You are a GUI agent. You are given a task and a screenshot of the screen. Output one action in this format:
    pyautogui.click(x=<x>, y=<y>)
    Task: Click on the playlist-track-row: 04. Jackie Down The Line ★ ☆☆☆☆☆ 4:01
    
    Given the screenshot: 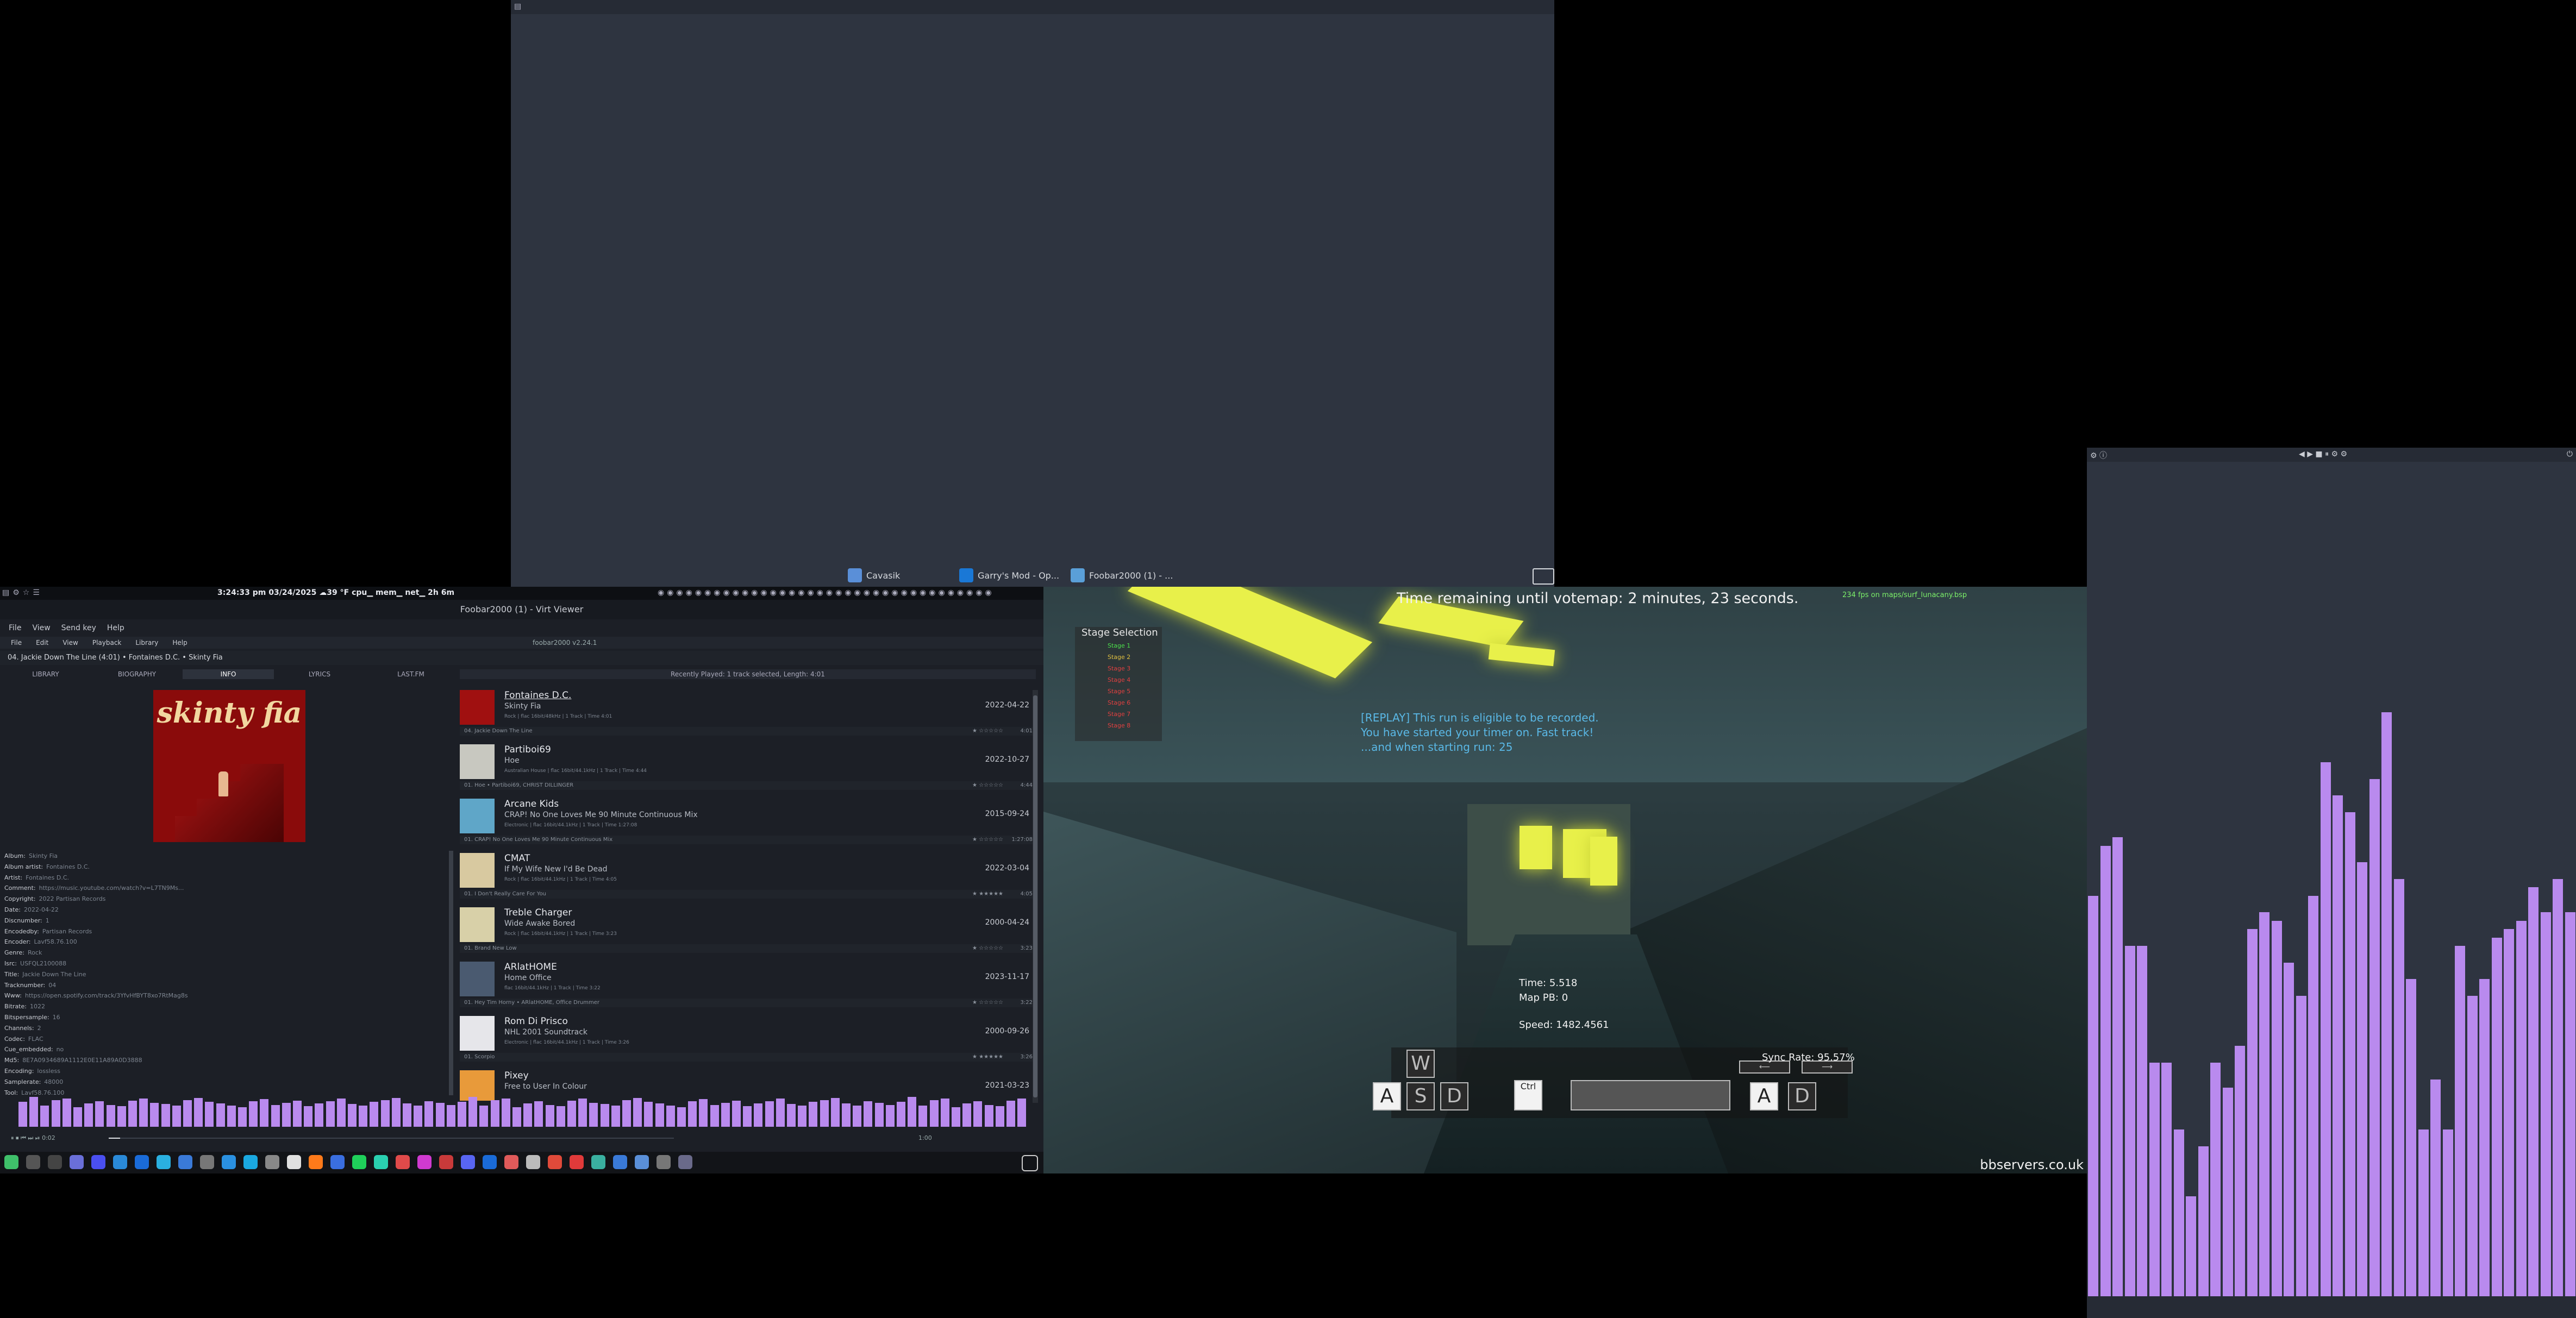 What is the action you would take?
    pyautogui.click(x=748, y=731)
    